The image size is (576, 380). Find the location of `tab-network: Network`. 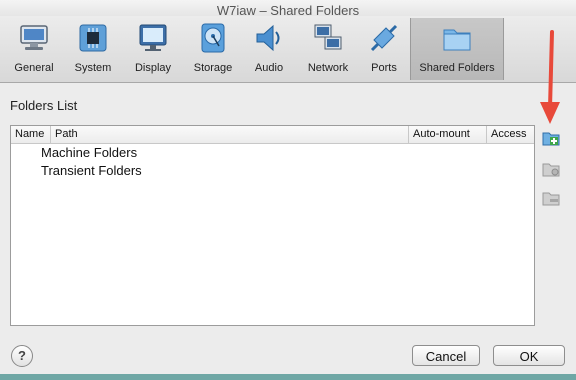

tab-network: Network is located at coordinates (328, 49).